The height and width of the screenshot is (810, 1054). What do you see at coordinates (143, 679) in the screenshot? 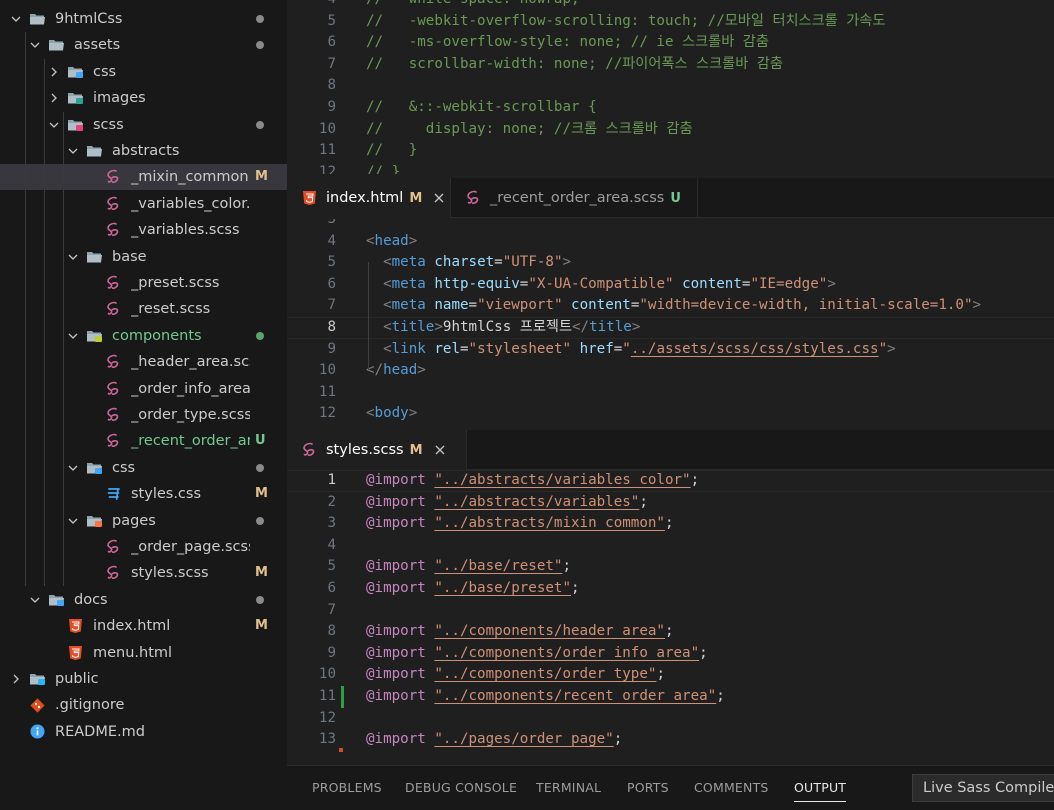
I see `tree-item: public` at bounding box center [143, 679].